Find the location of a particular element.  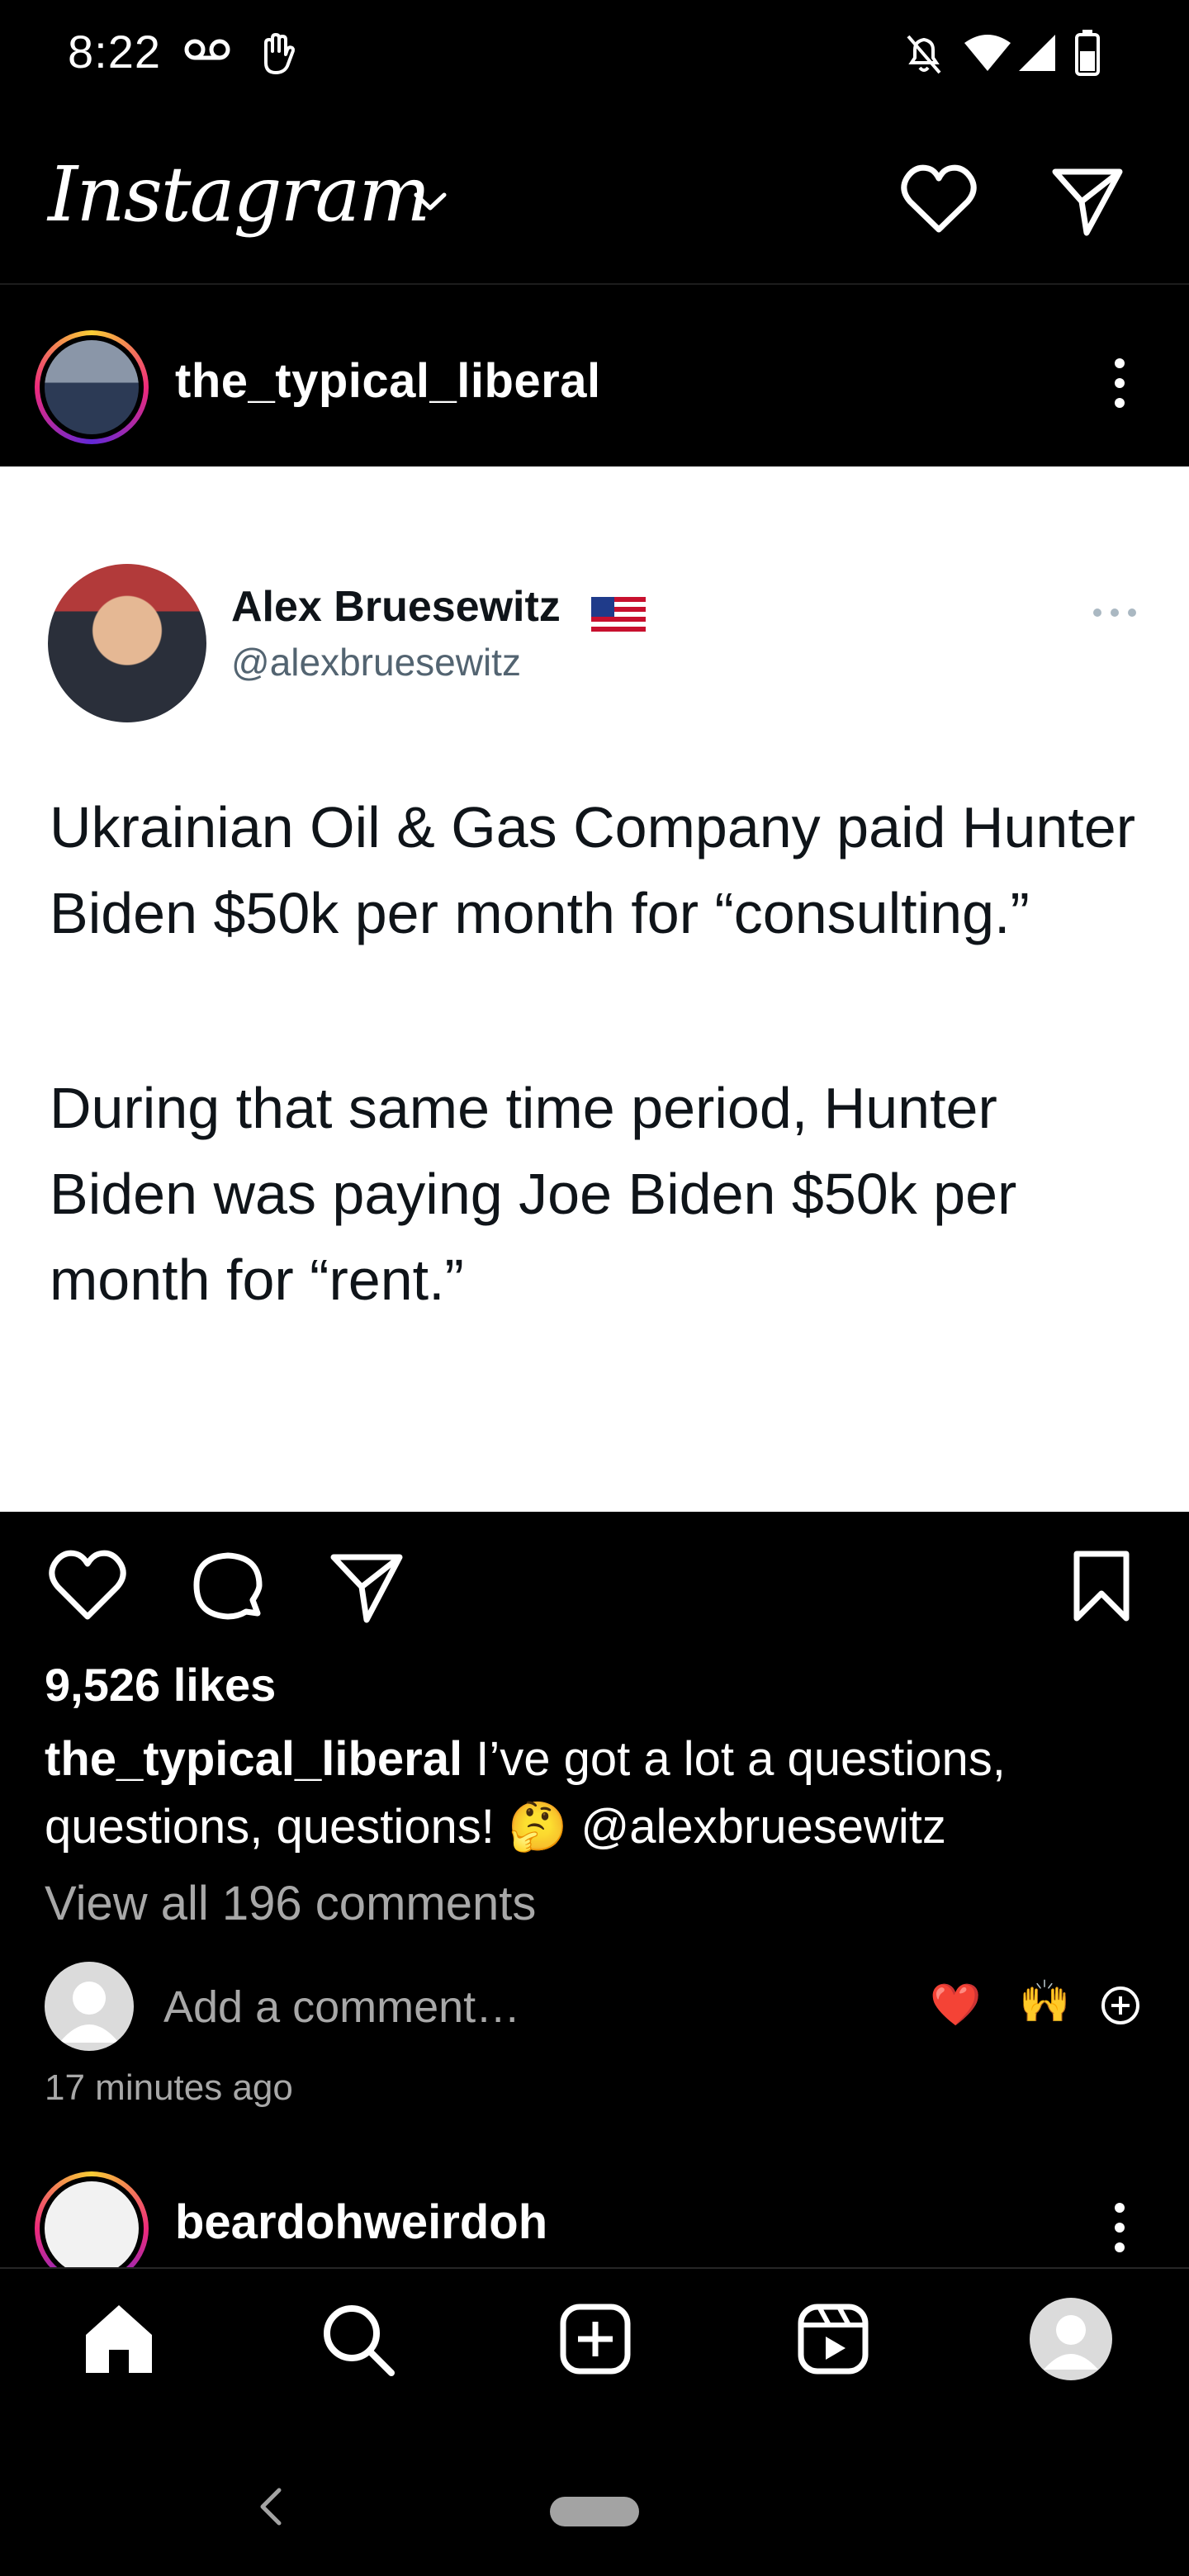

signal-icon is located at coordinates (1037, 53).